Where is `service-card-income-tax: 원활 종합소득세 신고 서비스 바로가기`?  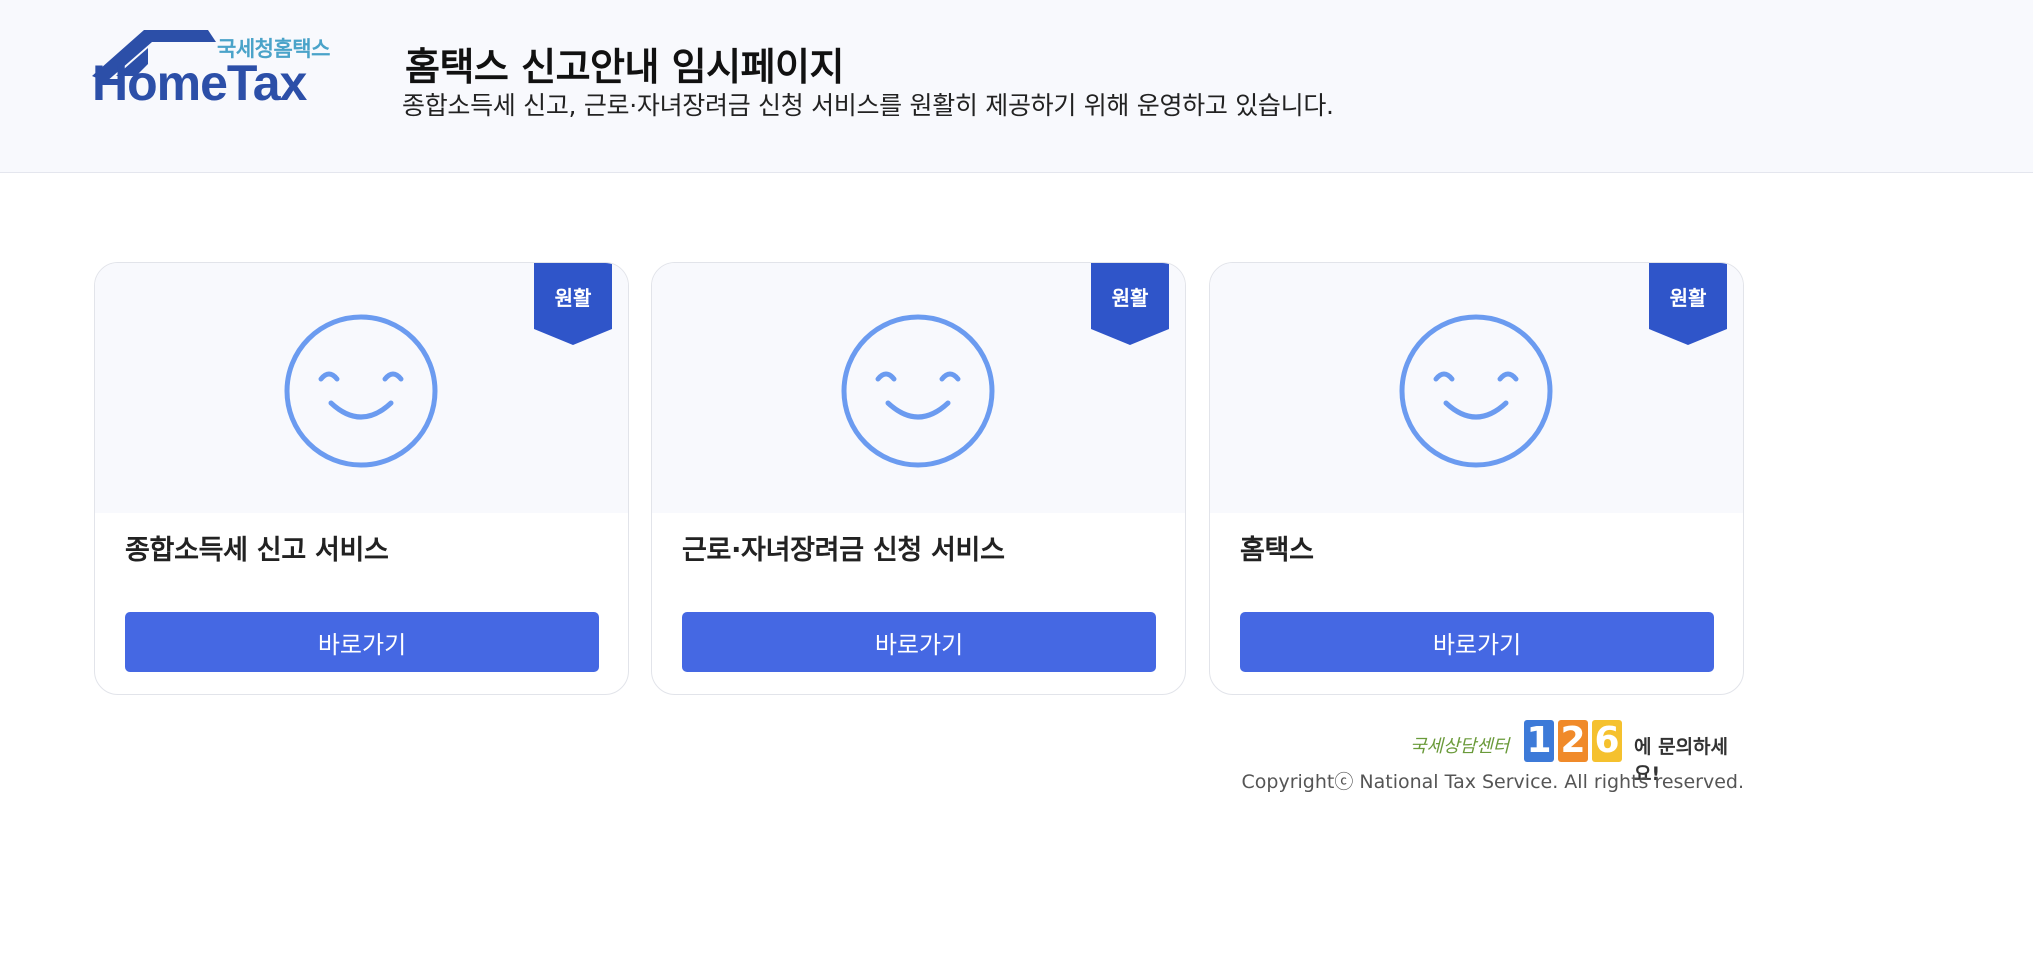
service-card-income-tax: 원활 종합소득세 신고 서비스 바로가기 is located at coordinates (361, 478).